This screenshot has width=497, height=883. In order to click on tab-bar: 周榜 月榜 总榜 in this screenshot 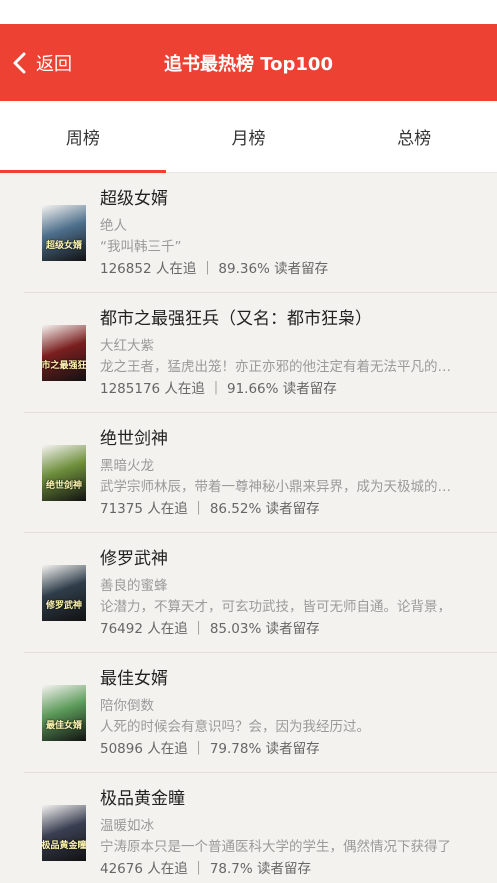, I will do `click(248, 137)`.